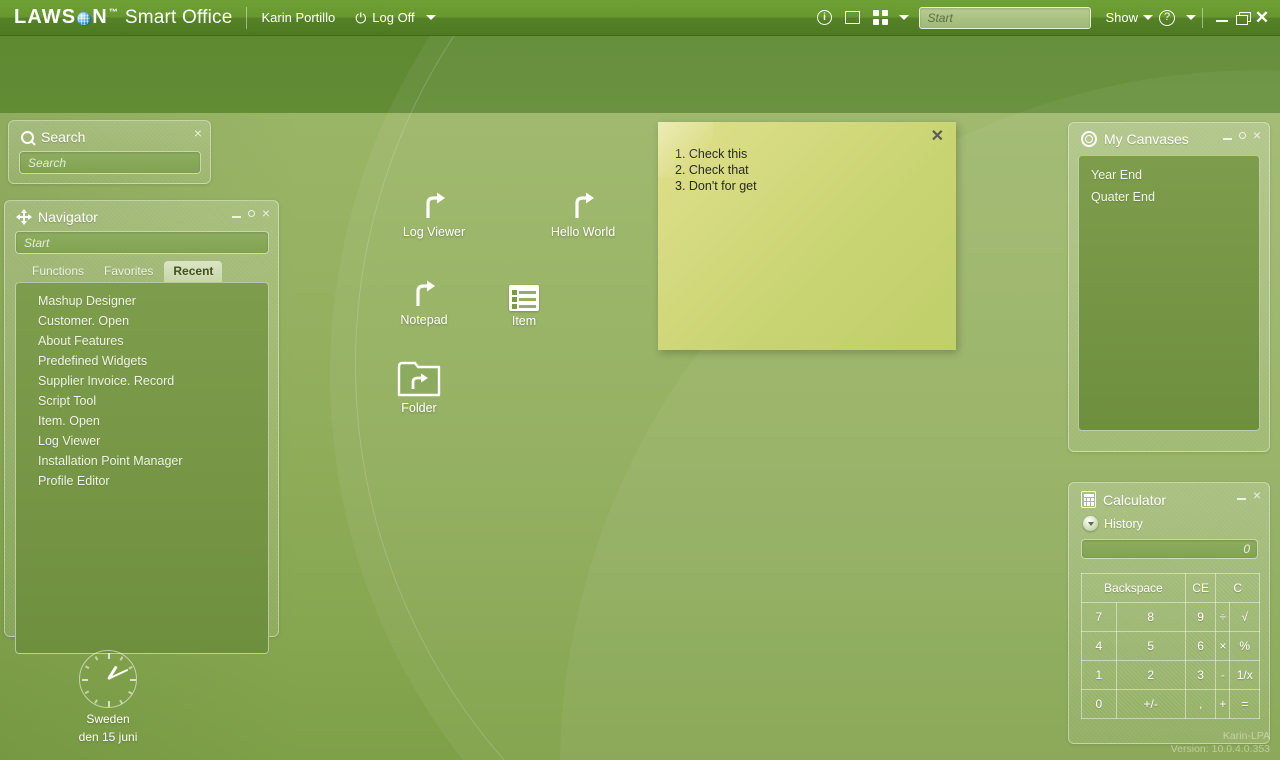 This screenshot has height=760, width=1280. I want to click on calculator-history-label: History, so click(1123, 523).